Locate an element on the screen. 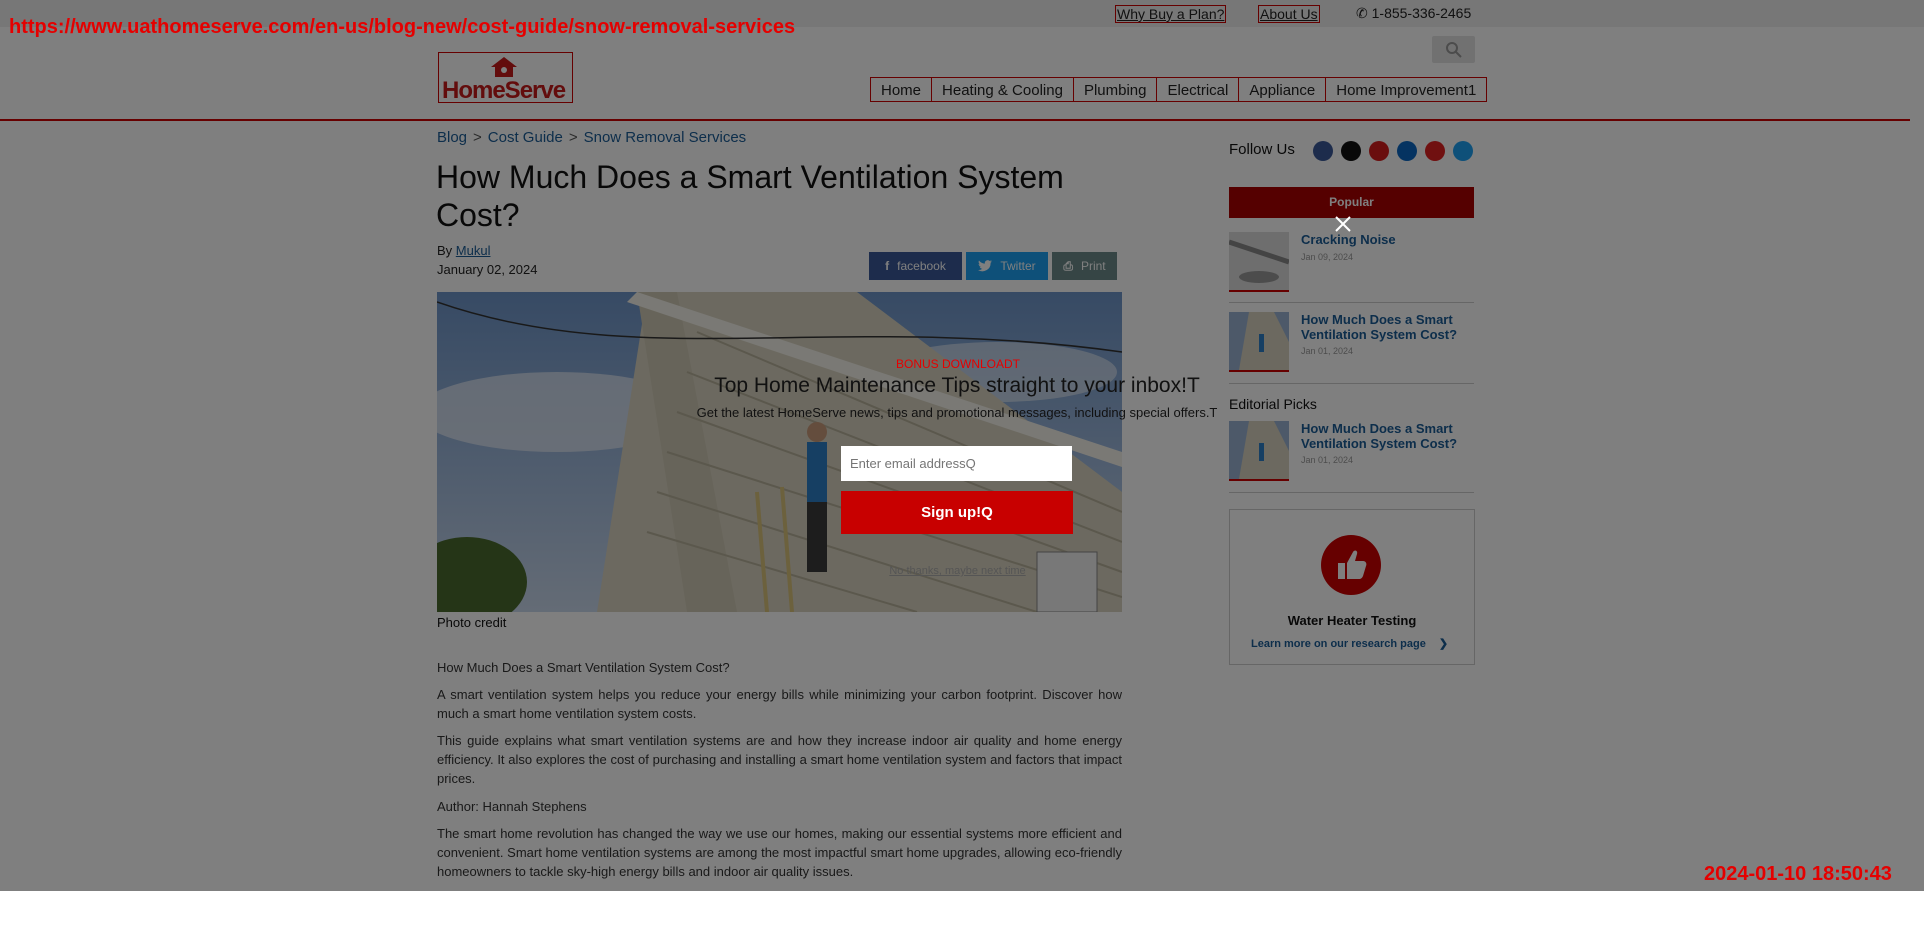  timestamp: 2024-01-10 18:50:43 is located at coordinates (1798, 874).